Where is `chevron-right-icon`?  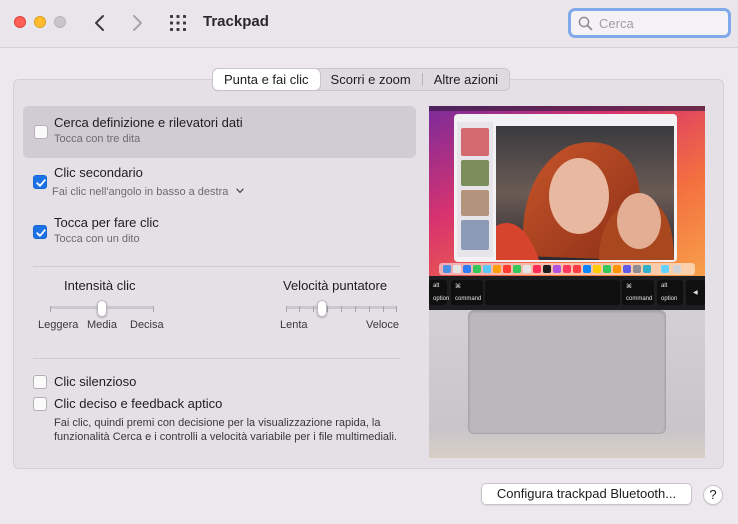 chevron-right-icon is located at coordinates (137, 23).